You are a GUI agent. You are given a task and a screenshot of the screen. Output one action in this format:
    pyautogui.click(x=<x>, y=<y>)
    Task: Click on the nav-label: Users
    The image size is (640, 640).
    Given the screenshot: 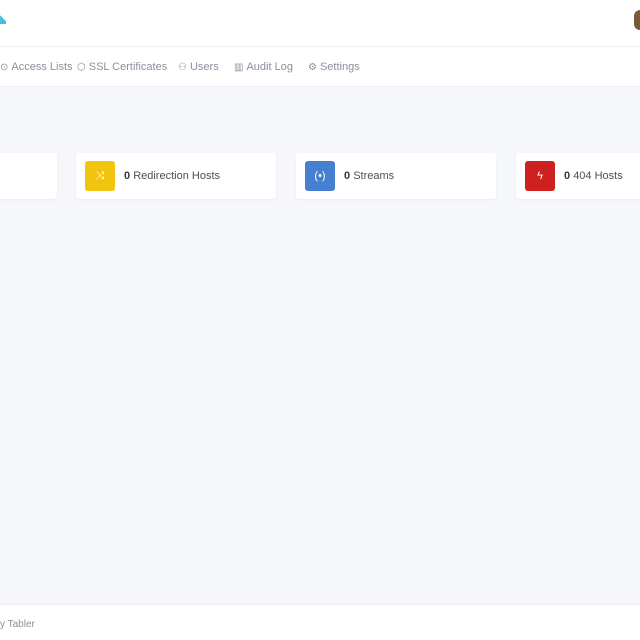 What is the action you would take?
    pyautogui.click(x=204, y=67)
    